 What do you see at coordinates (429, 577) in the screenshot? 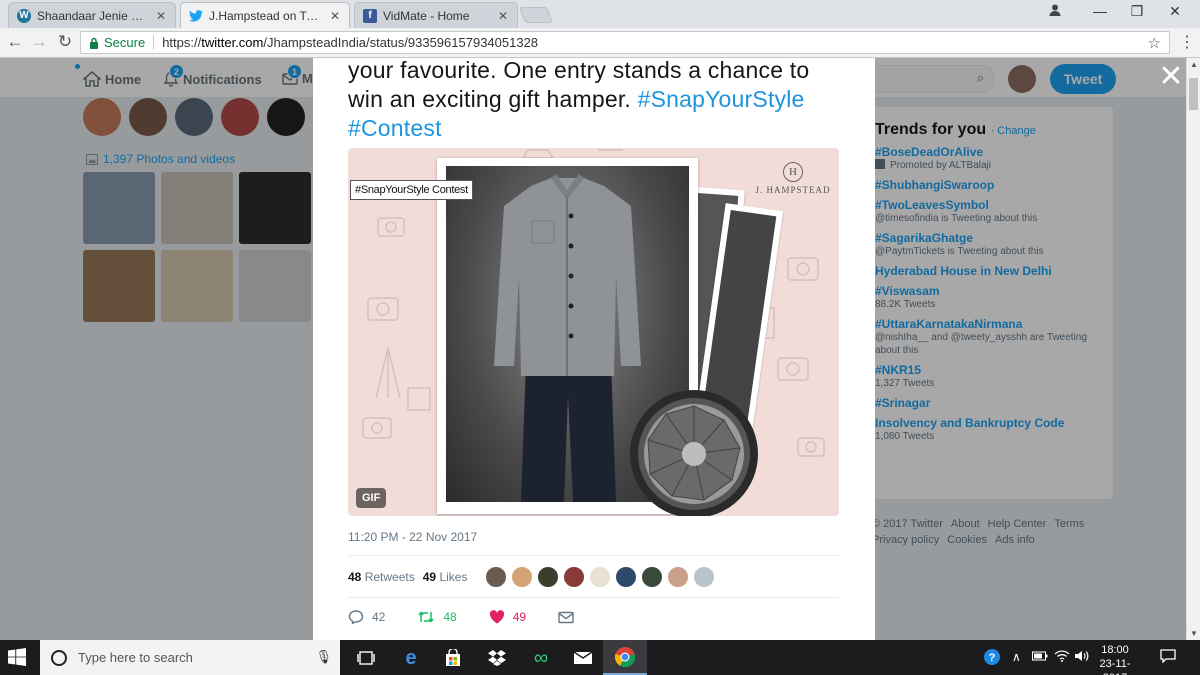
I see `likes-count: 49` at bounding box center [429, 577].